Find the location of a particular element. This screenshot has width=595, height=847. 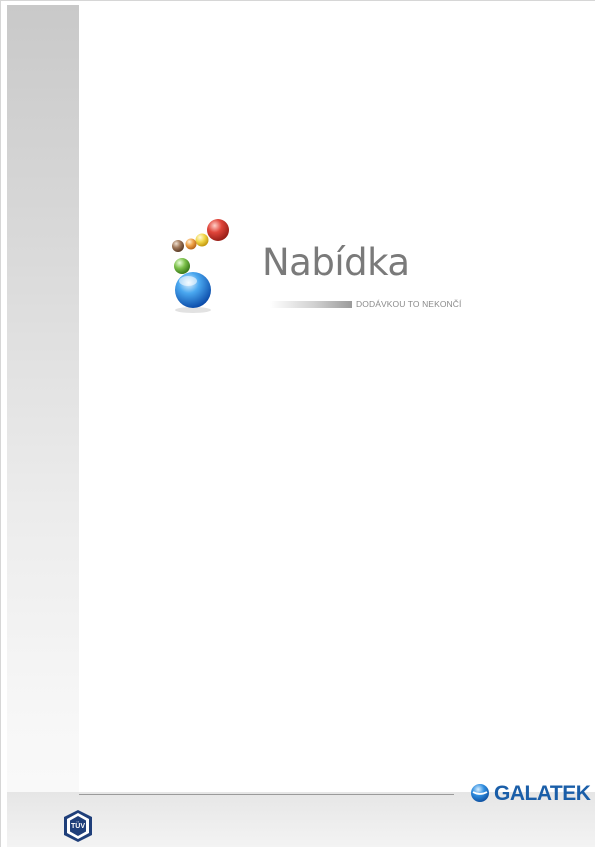

side-stripe is located at coordinates (43, 426).